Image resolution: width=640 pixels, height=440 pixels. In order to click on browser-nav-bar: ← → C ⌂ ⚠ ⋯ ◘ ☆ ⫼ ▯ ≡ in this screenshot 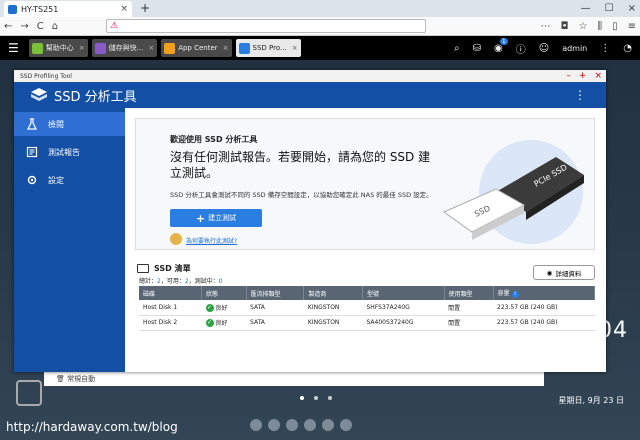, I will do `click(320, 26)`.